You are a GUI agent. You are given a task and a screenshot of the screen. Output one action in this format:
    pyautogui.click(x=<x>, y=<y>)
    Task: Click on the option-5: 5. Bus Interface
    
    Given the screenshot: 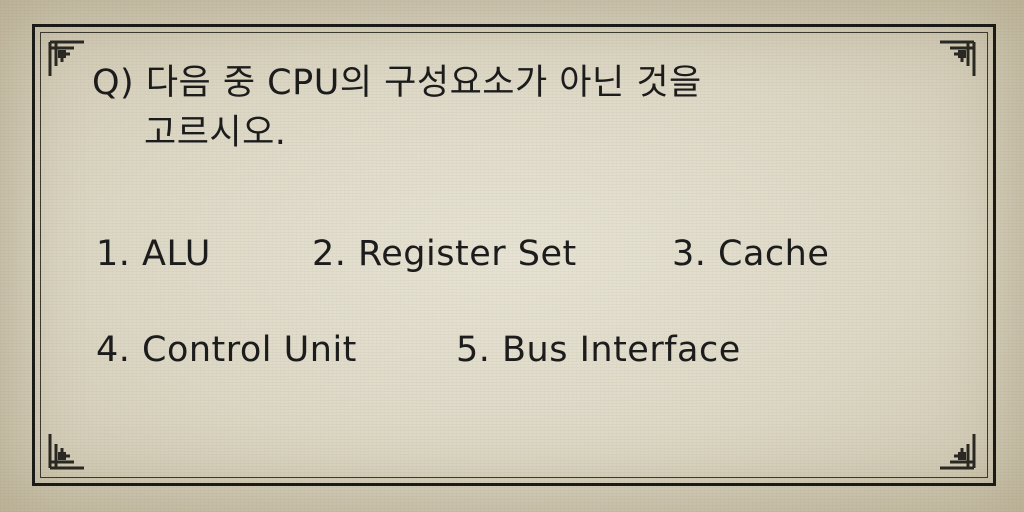 What is the action you would take?
    pyautogui.click(x=598, y=350)
    